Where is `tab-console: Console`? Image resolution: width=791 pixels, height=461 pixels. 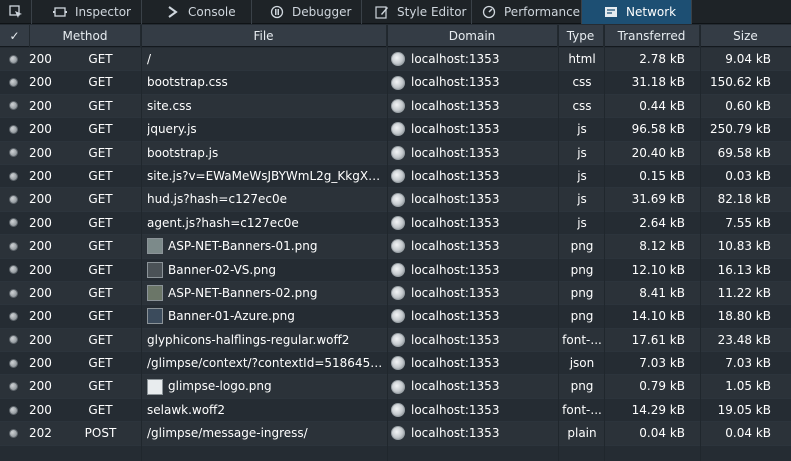
tab-console: Console is located at coordinates (197, 12).